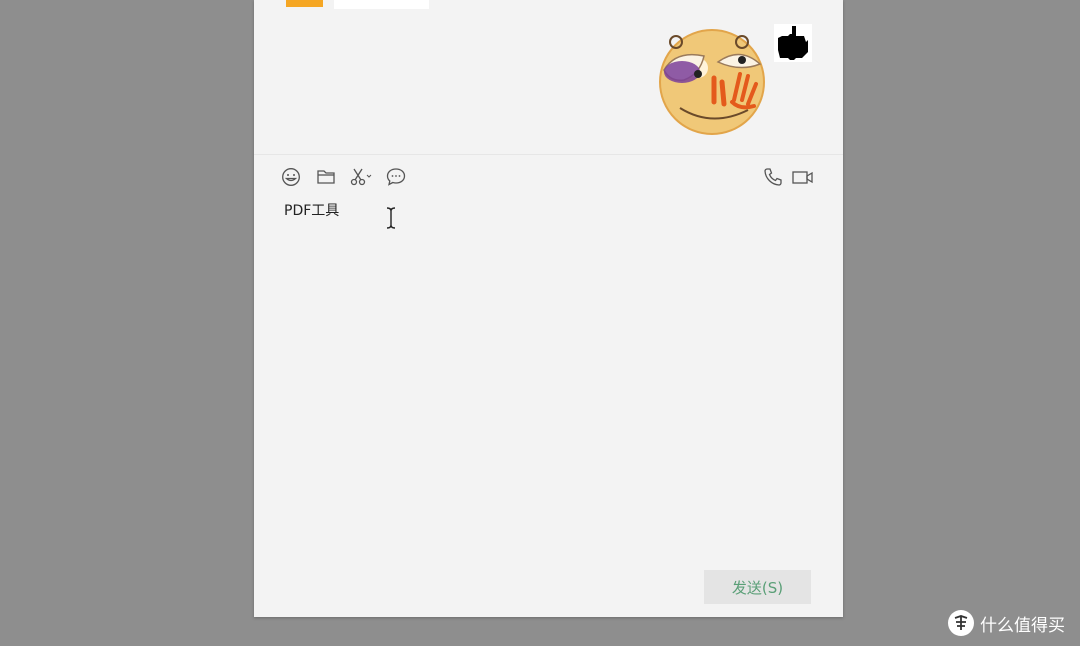  Describe the element at coordinates (548, 154) in the screenshot. I see `divider` at that location.